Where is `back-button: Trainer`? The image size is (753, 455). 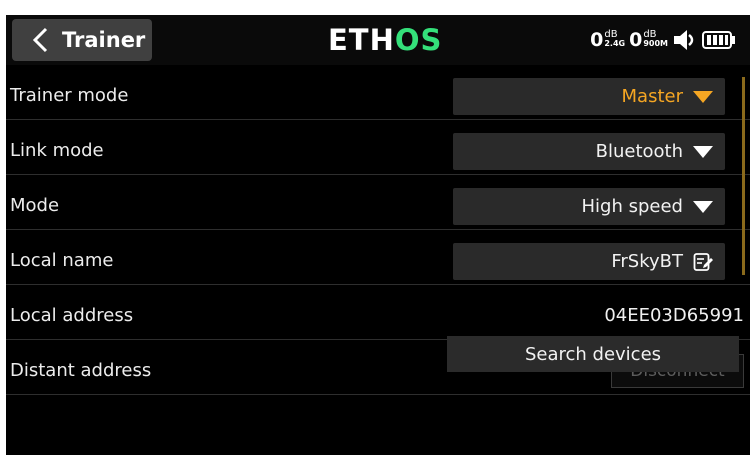 back-button: Trainer is located at coordinates (82, 40).